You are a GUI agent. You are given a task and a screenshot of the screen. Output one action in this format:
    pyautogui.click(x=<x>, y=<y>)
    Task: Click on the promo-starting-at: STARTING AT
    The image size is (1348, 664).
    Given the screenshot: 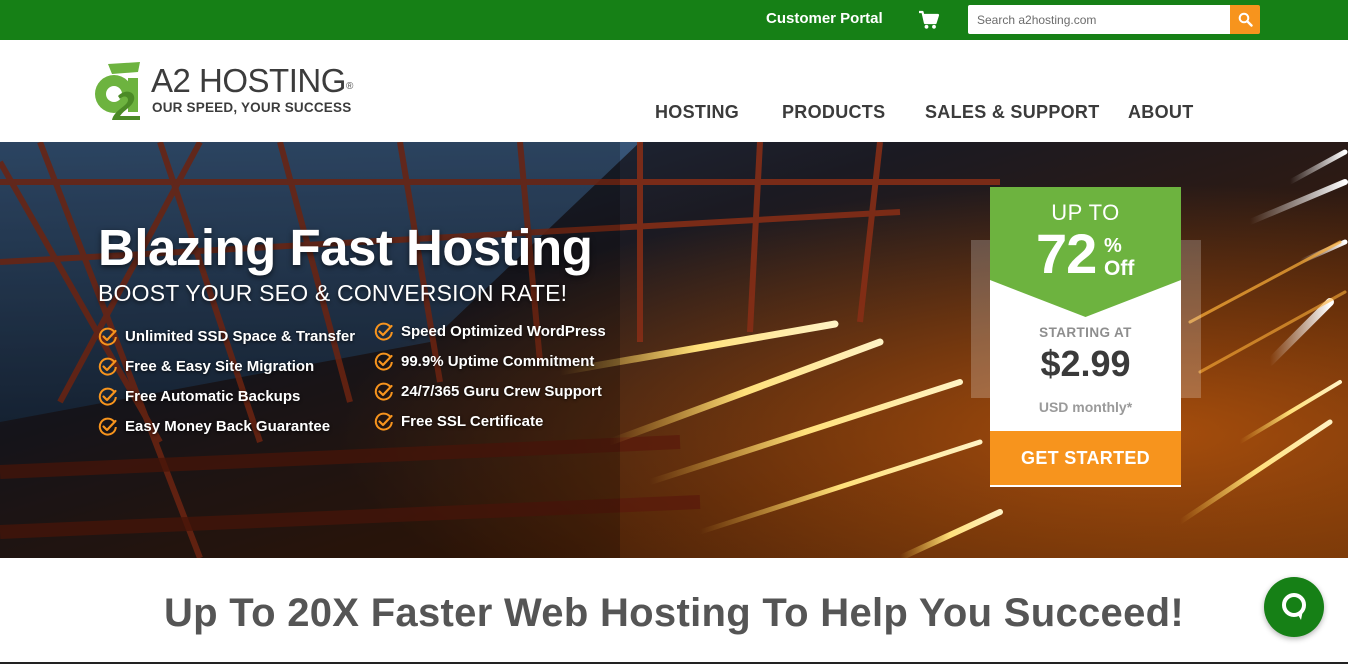 What is the action you would take?
    pyautogui.click(x=1085, y=332)
    